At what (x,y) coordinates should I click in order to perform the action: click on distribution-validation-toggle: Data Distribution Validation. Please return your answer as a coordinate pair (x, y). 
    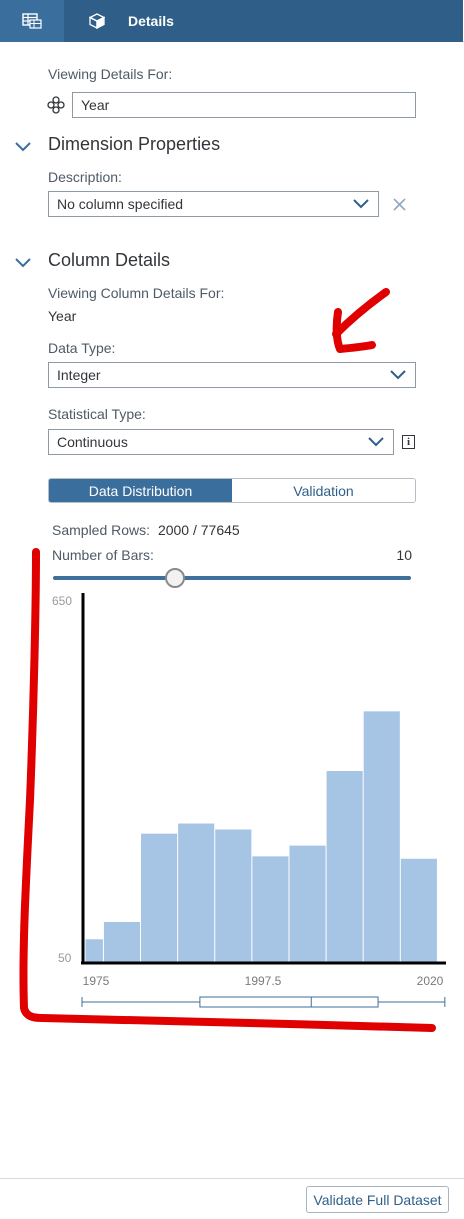
    Looking at the image, I should click on (232, 490).